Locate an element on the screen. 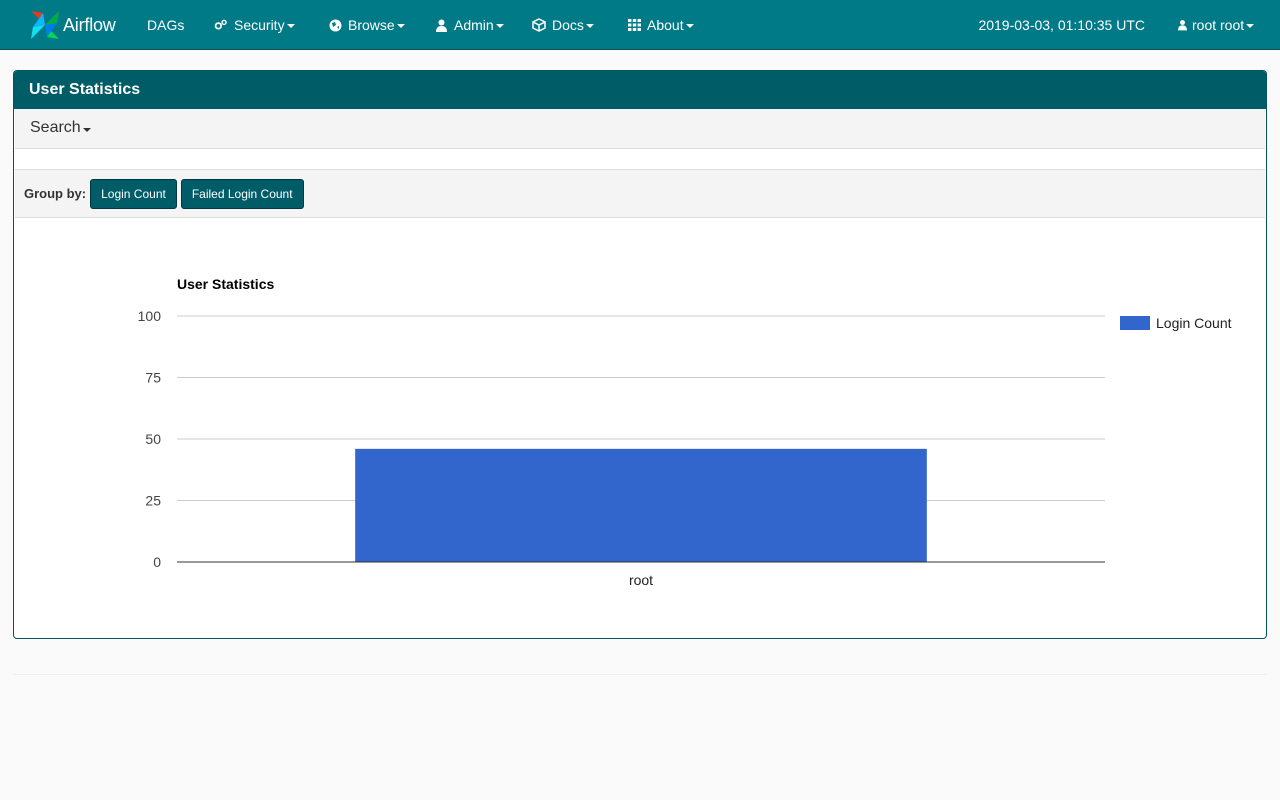 Image resolution: width=1280 pixels, height=800 pixels. chart-title: User Statistics is located at coordinates (225, 284).